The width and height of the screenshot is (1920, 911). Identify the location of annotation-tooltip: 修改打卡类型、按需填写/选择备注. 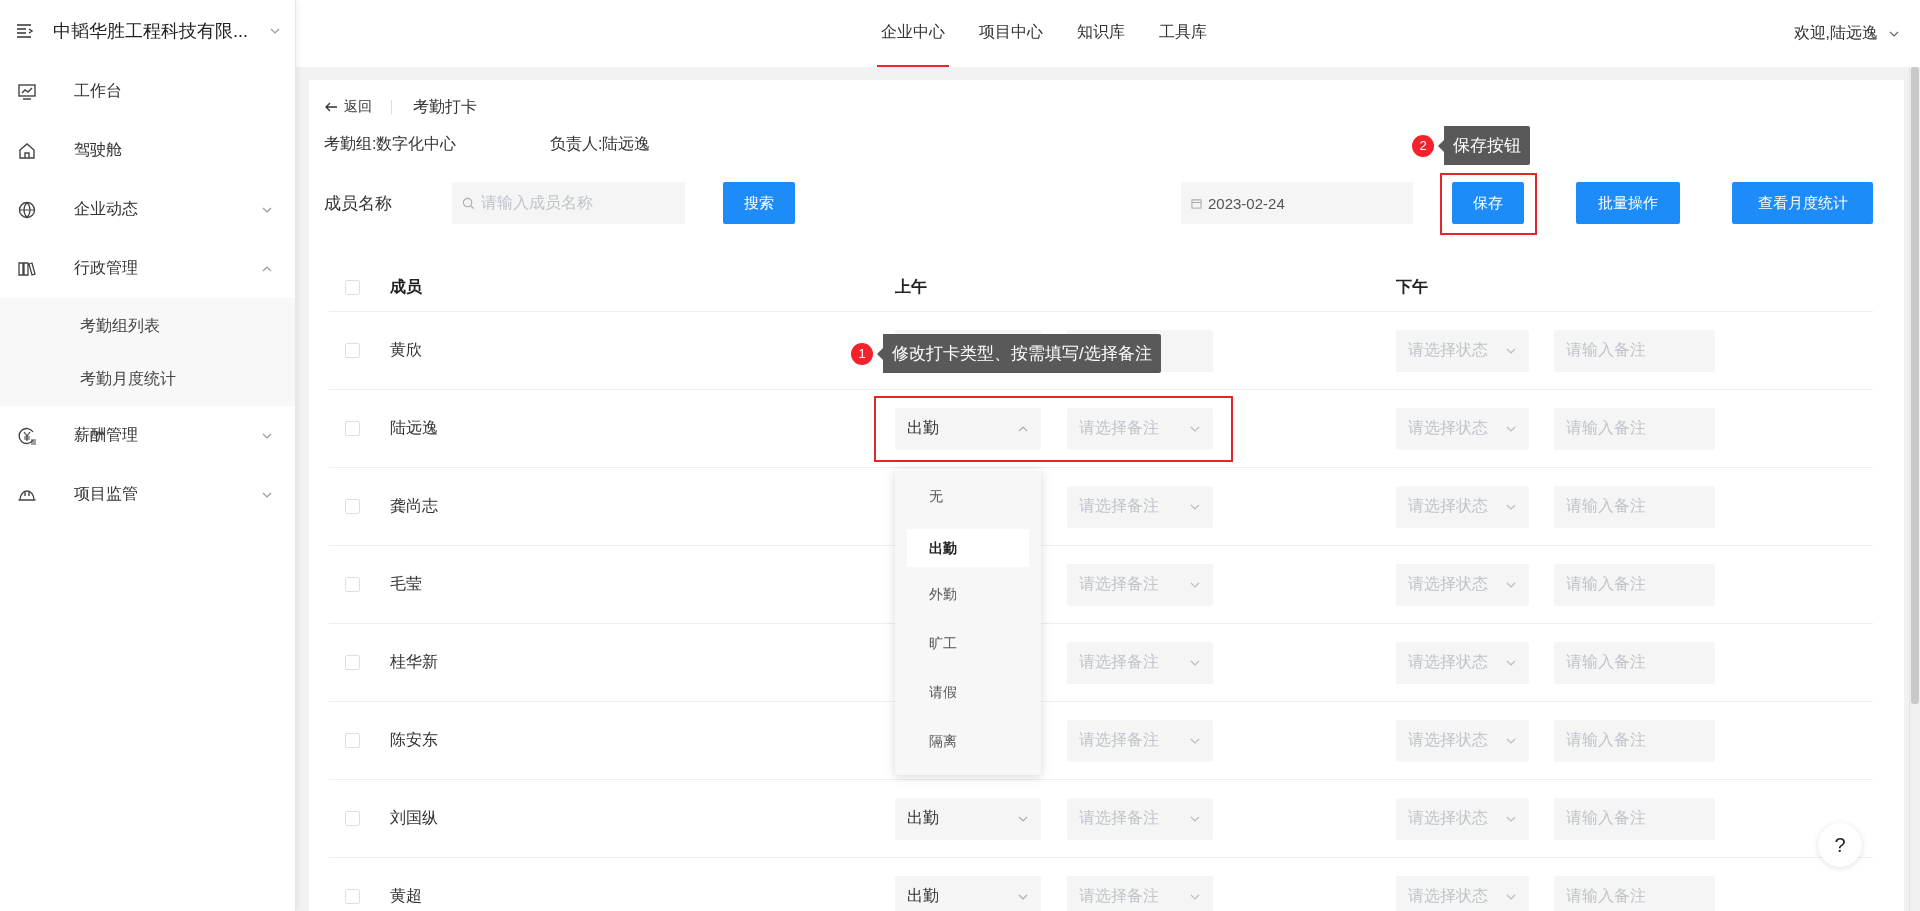
(1019, 353).